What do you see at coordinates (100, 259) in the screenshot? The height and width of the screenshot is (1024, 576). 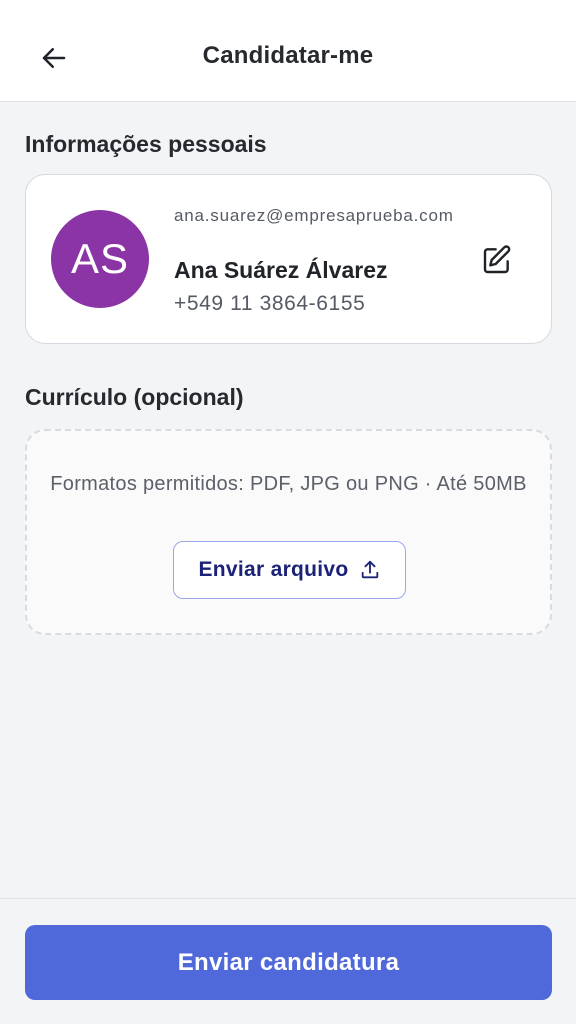 I see `avatar: AS` at bounding box center [100, 259].